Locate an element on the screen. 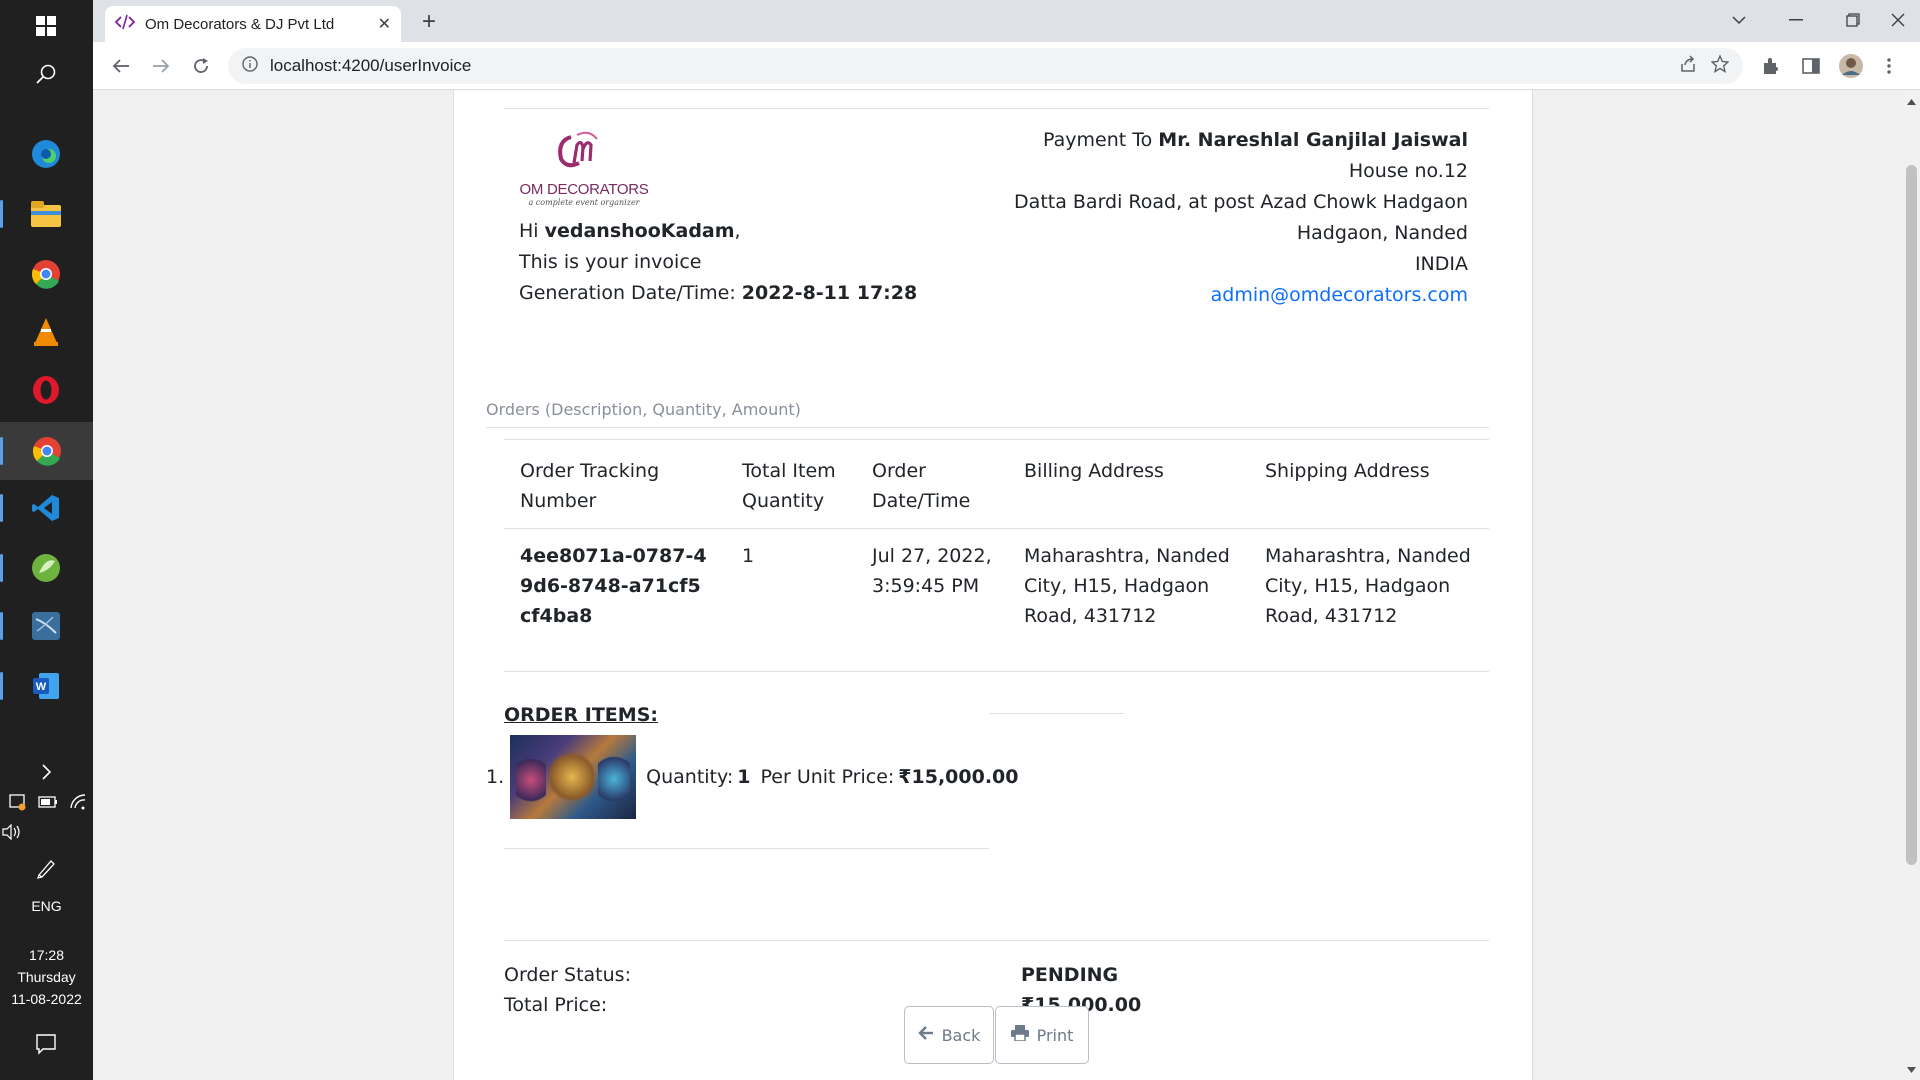 This screenshot has width=1920, height=1080. email-link: admin@omdecorators.com is located at coordinates (1339, 295).